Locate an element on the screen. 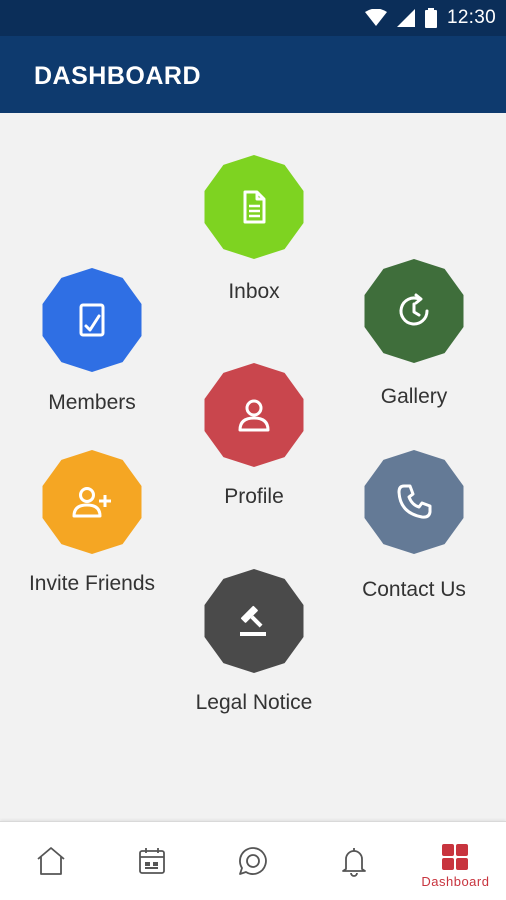 The height and width of the screenshot is (900, 506). profile-badge is located at coordinates (254, 415).